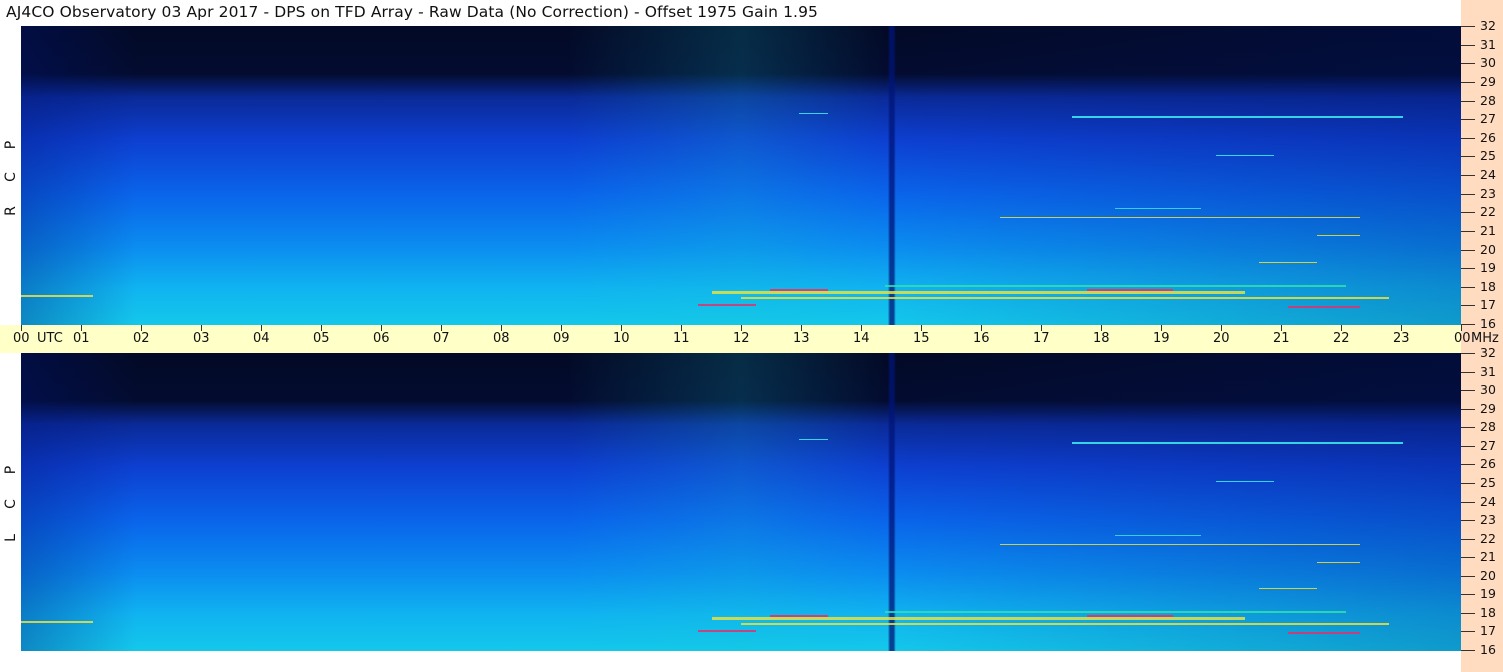 The height and width of the screenshot is (672, 1503). I want to click on time-tick-label: 18, so click(1101, 338).